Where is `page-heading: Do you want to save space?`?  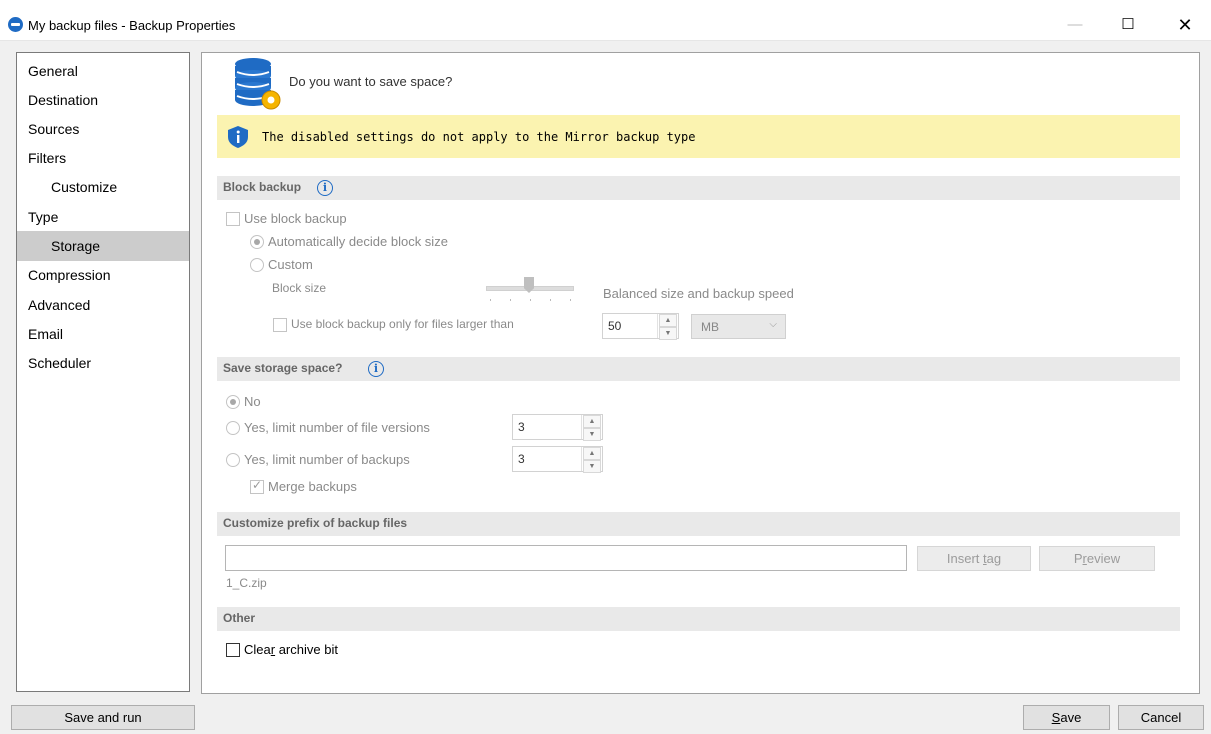 page-heading: Do you want to save space? is located at coordinates (371, 81).